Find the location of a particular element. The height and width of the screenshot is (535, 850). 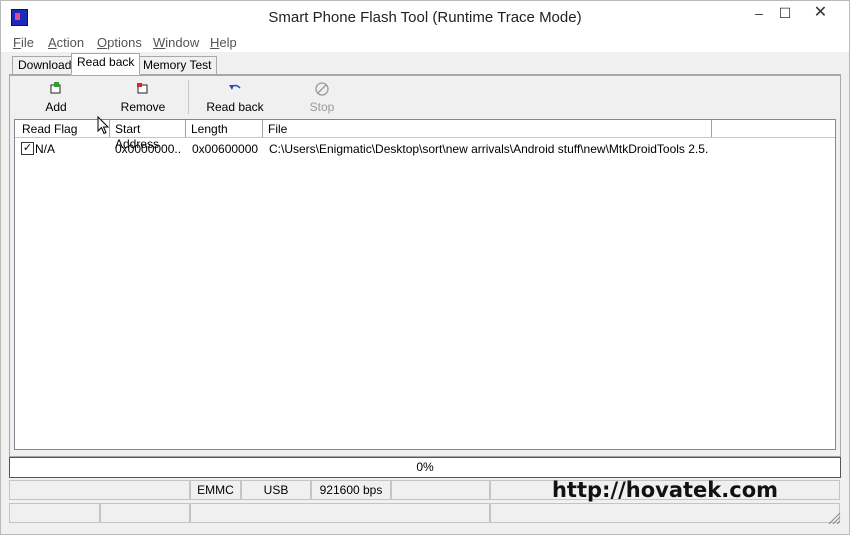

tab-read-back: Read back is located at coordinates (106, 64).